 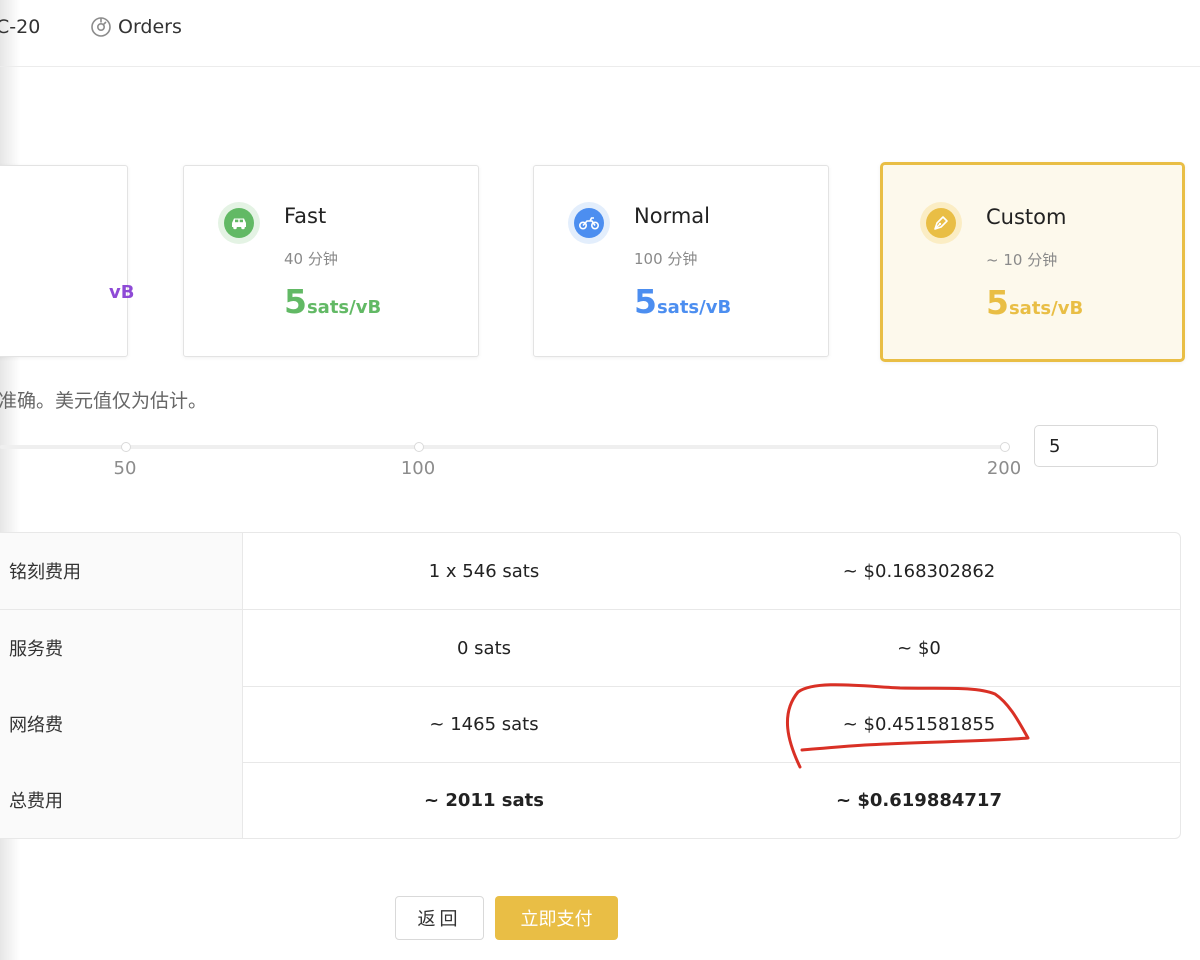 I want to click on fee-card-unit: vB, so click(x=122, y=292).